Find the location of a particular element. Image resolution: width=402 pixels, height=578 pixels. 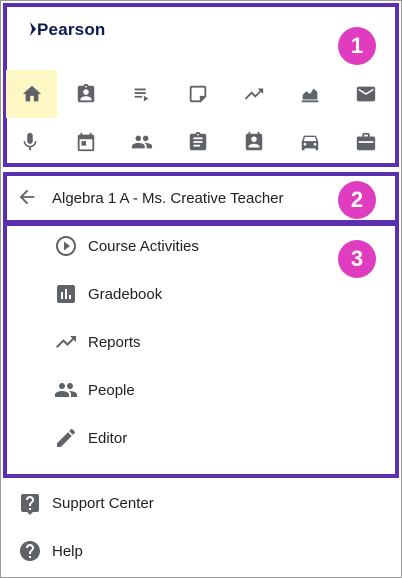

area-chart-icon is located at coordinates (310, 95).